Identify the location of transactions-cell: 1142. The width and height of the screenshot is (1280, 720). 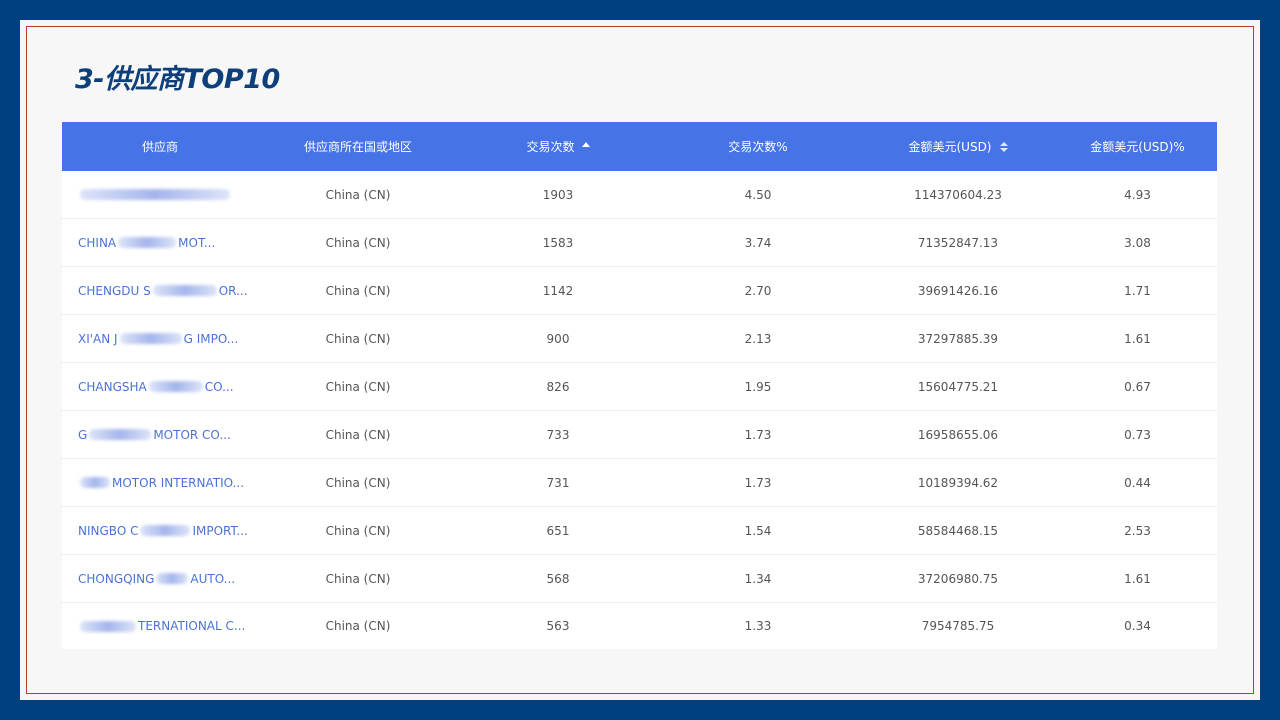
(558, 290).